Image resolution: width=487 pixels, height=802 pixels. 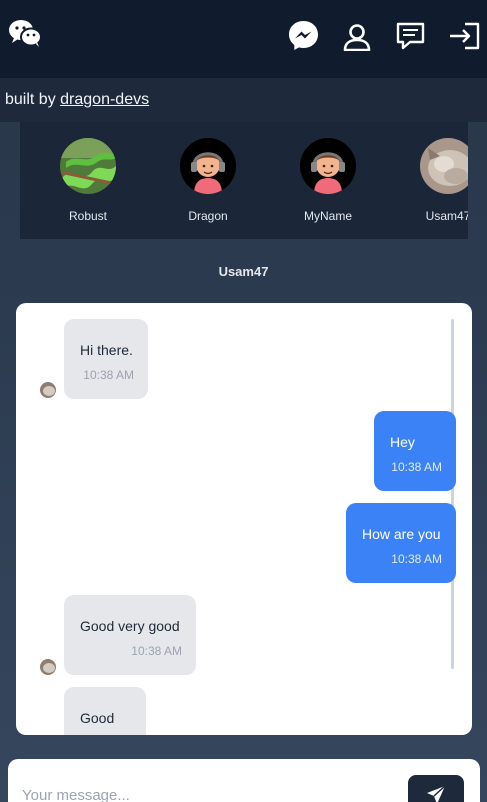 I want to click on user-item-myname: MyName, so click(x=328, y=180).